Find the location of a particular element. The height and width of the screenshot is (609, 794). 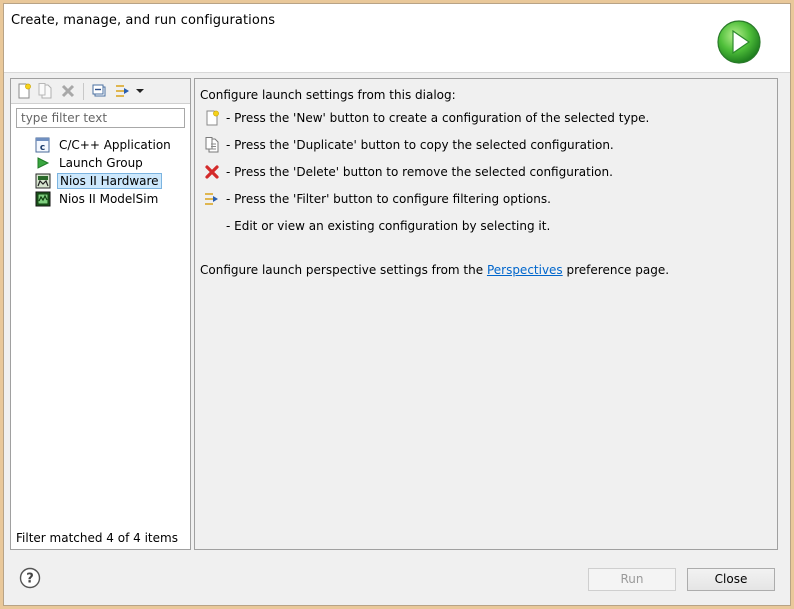

tree-item-label: Nios II ModelSim is located at coordinates (109, 199).